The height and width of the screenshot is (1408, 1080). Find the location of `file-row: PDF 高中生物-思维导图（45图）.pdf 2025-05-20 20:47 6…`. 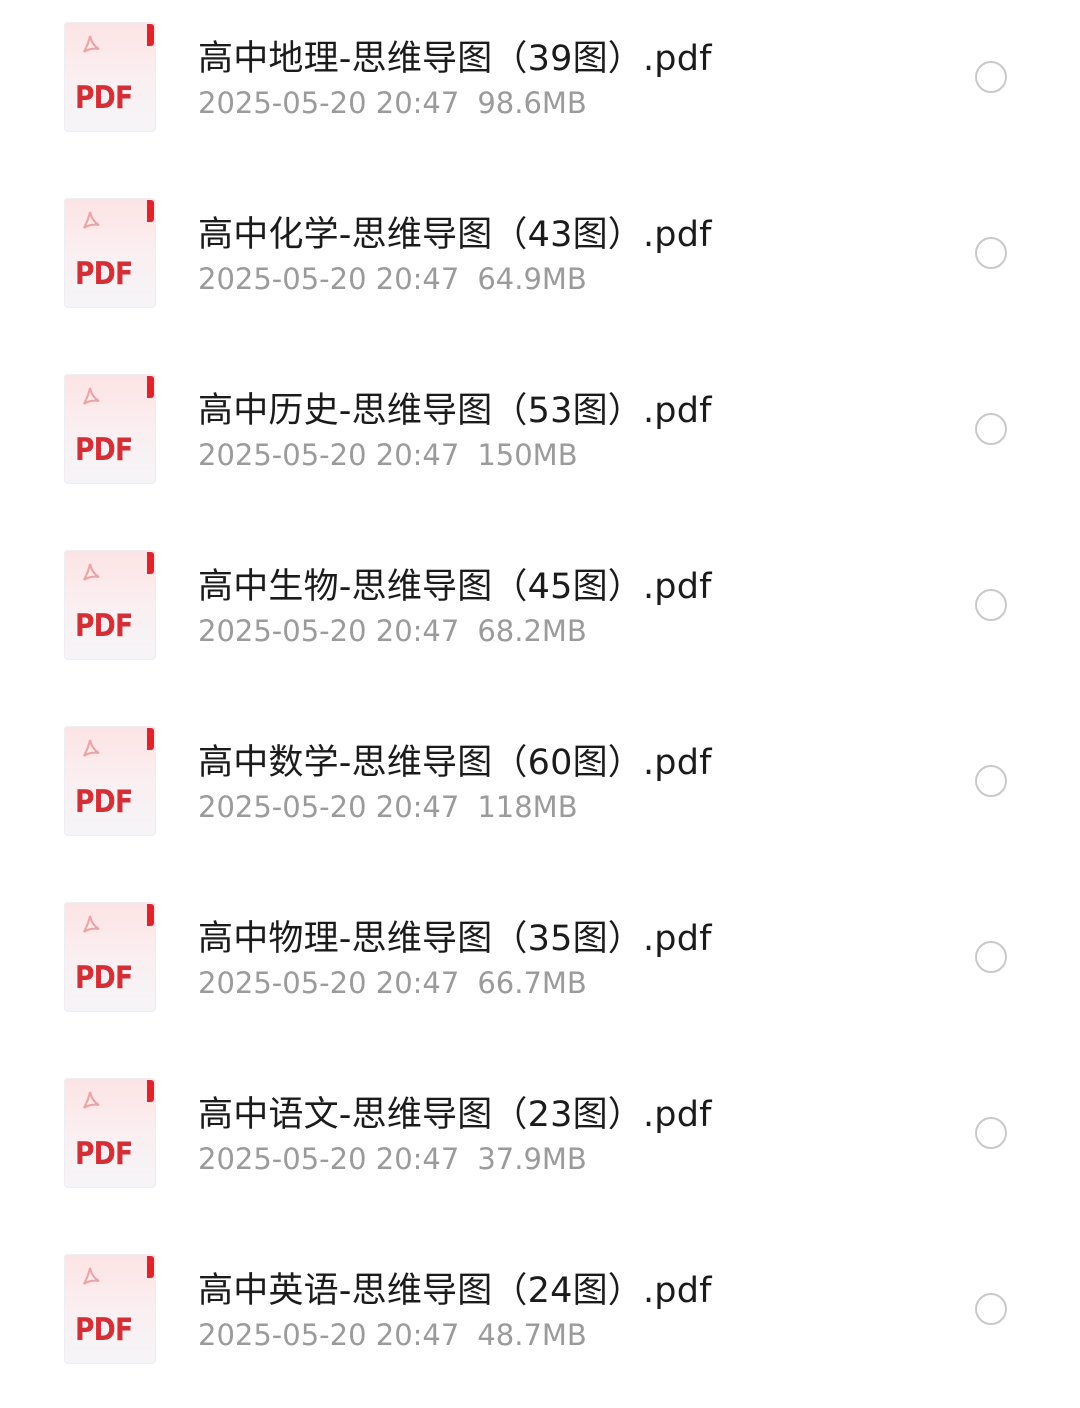

file-row: PDF 高中生物-思维导图（45图）.pdf 2025-05-20 20:47 6… is located at coordinates (540, 616).